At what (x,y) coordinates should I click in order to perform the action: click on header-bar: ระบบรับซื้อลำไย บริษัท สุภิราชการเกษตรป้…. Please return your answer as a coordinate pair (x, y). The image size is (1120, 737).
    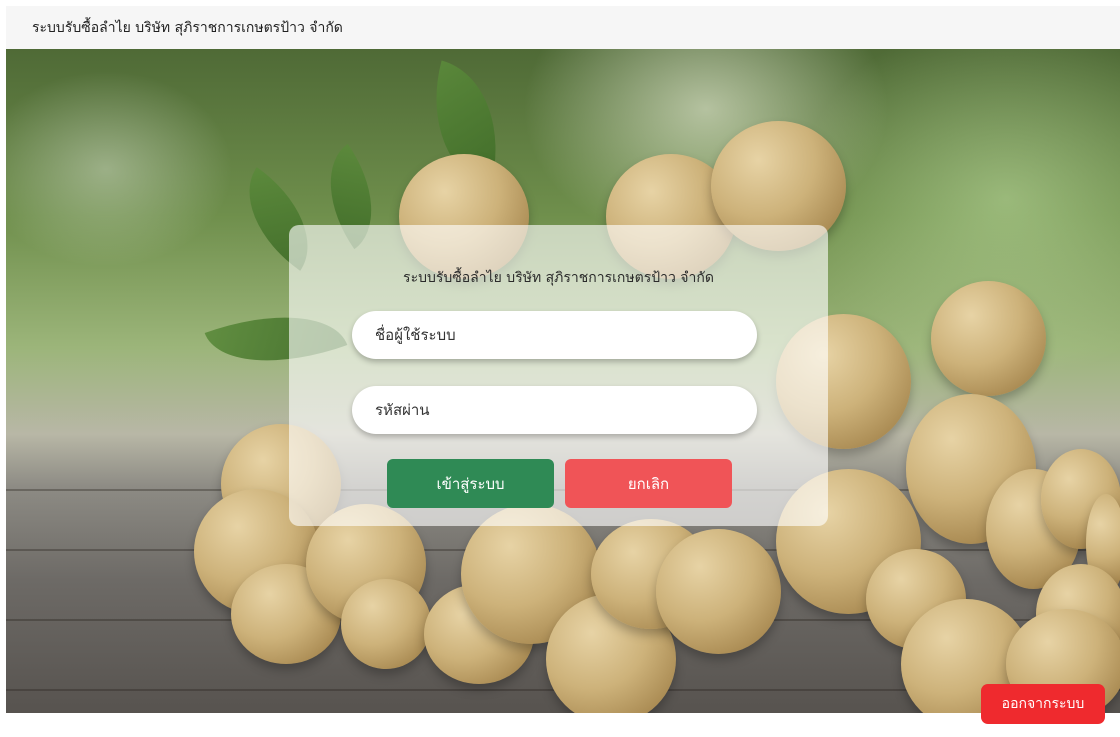
    Looking at the image, I should click on (563, 27).